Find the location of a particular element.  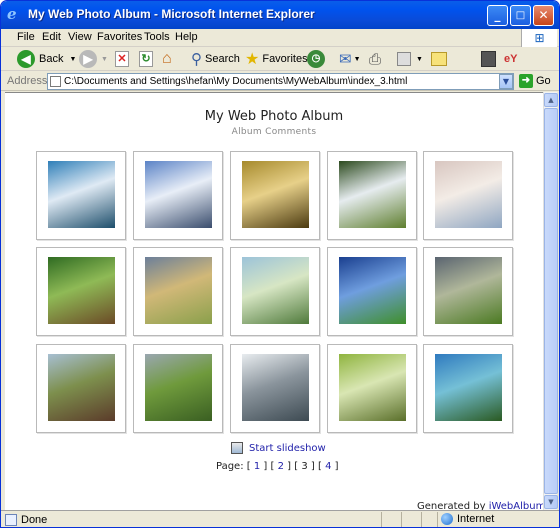

mail-button: ✉ ▼ is located at coordinates (350, 59).